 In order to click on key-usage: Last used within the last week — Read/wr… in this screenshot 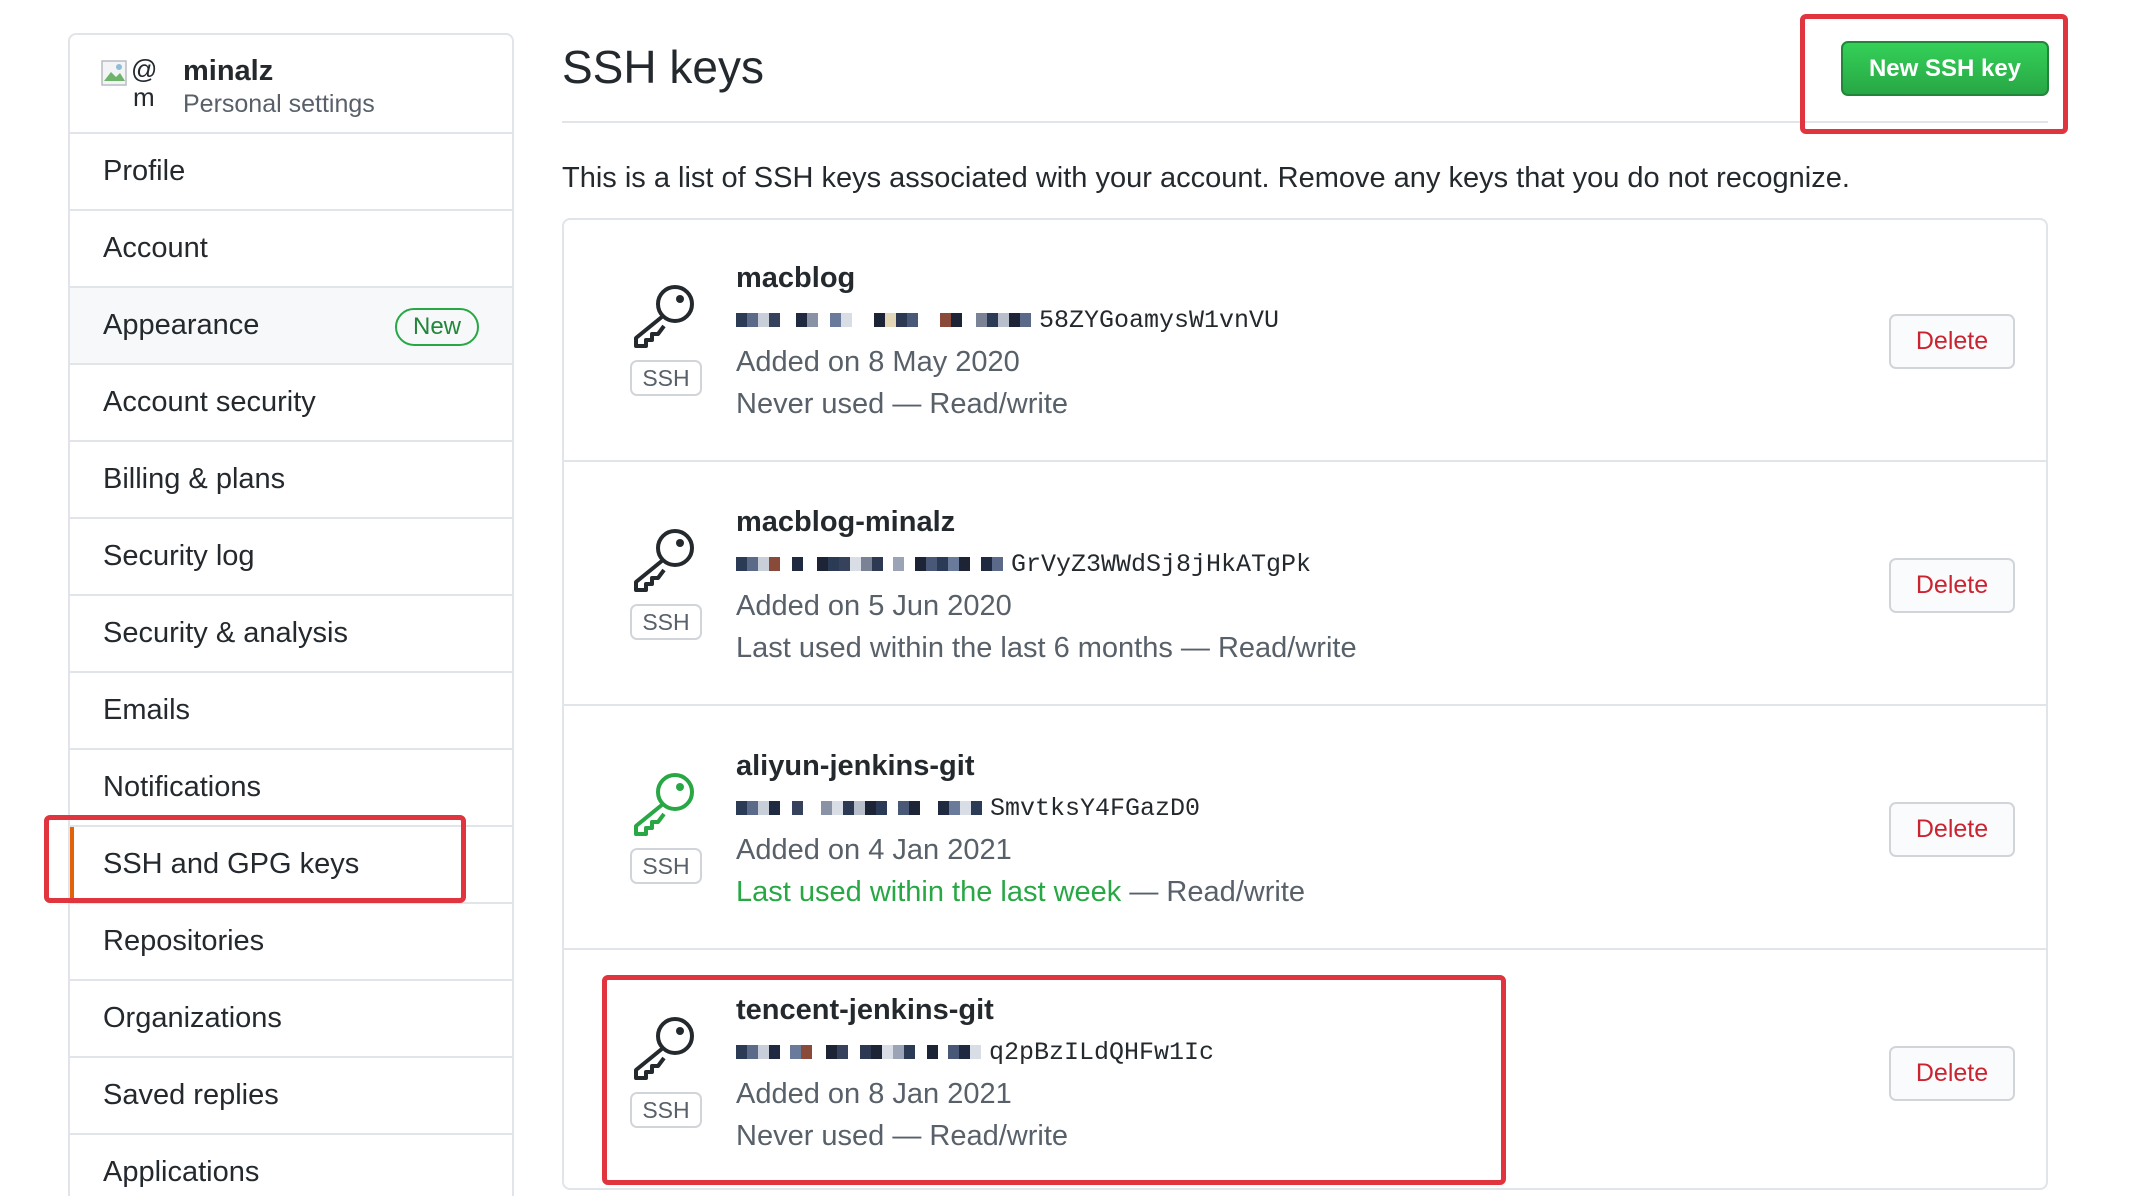, I will do `click(1020, 892)`.